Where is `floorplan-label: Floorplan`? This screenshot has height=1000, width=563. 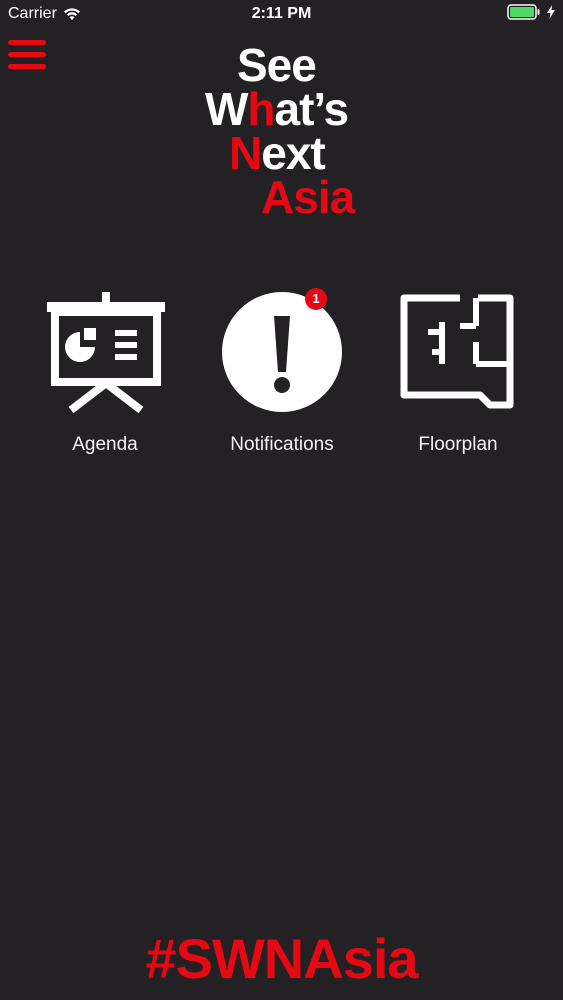 floorplan-label: Floorplan is located at coordinates (458, 444).